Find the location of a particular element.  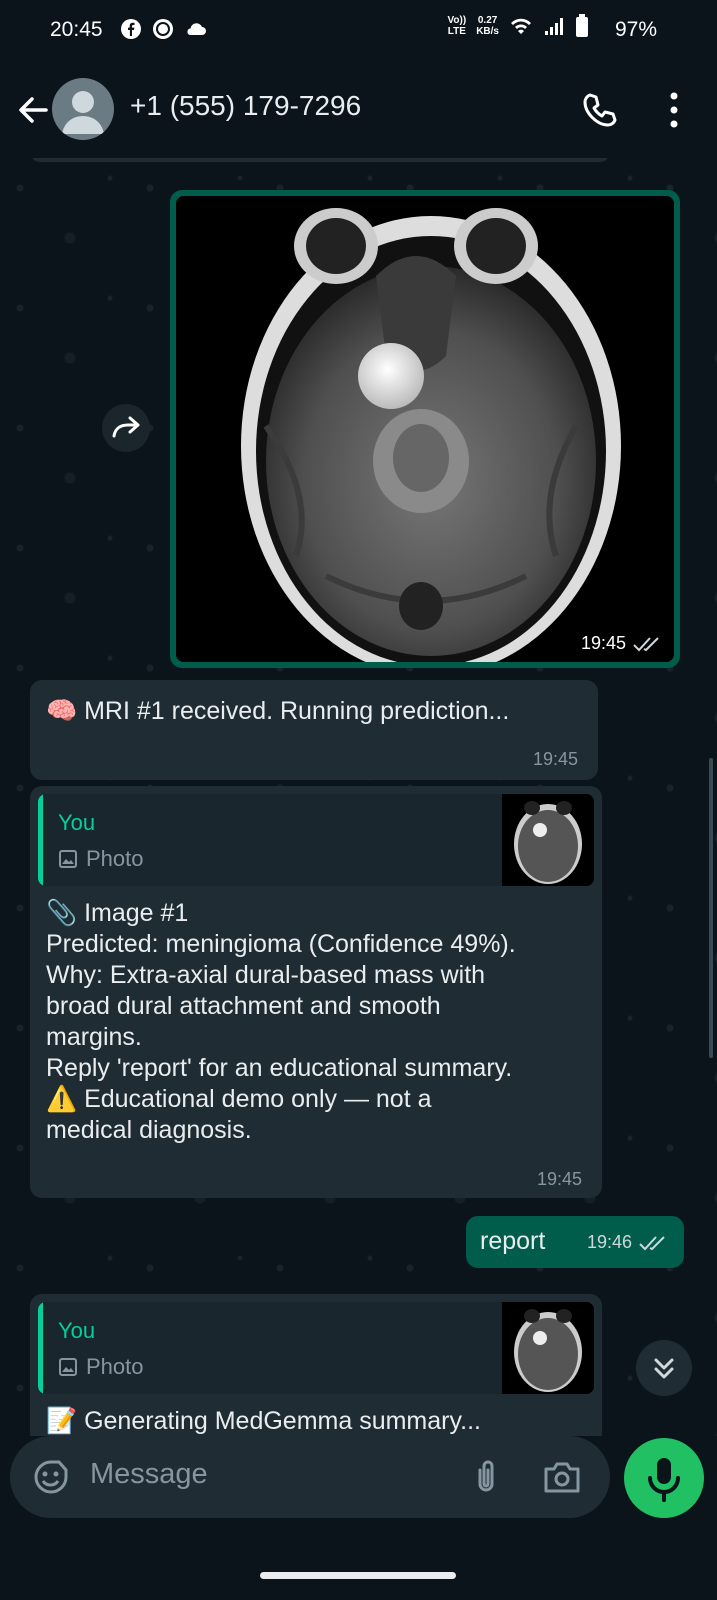

status-time: 20:45 is located at coordinates (76, 29).